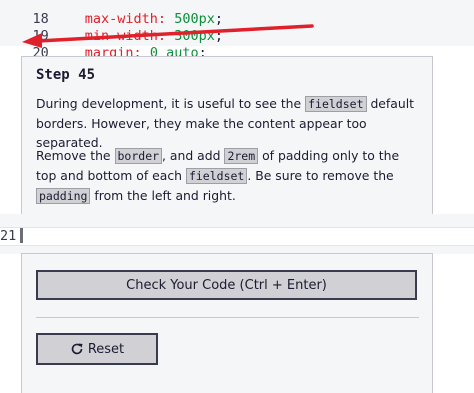 The image size is (474, 393). What do you see at coordinates (237, 236) in the screenshot?
I see `code-line-21: 21` at bounding box center [237, 236].